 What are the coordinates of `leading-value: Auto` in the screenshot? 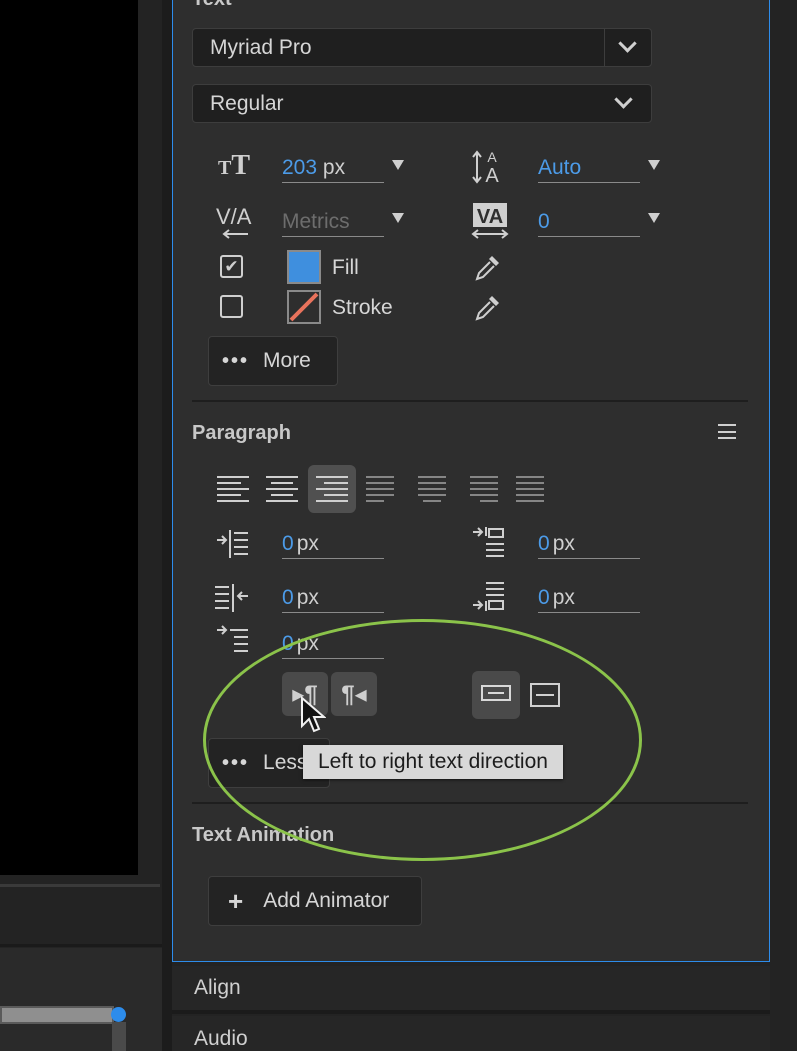 It's located at (560, 167).